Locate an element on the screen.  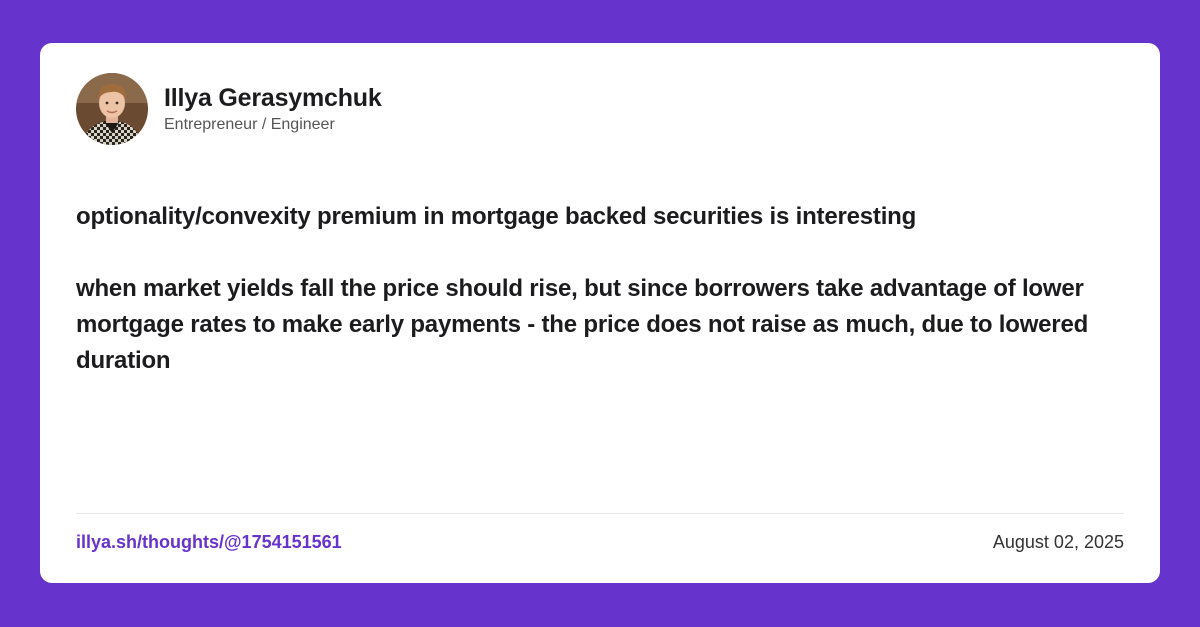
author-role: Entrepreneur / Engineer is located at coordinates (249, 124).